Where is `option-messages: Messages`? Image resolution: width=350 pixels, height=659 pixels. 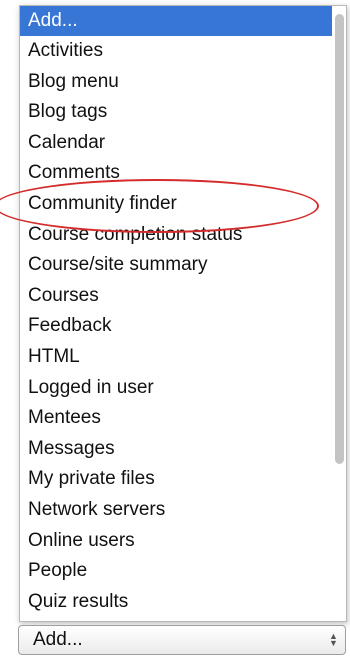
option-messages: Messages is located at coordinates (176, 449).